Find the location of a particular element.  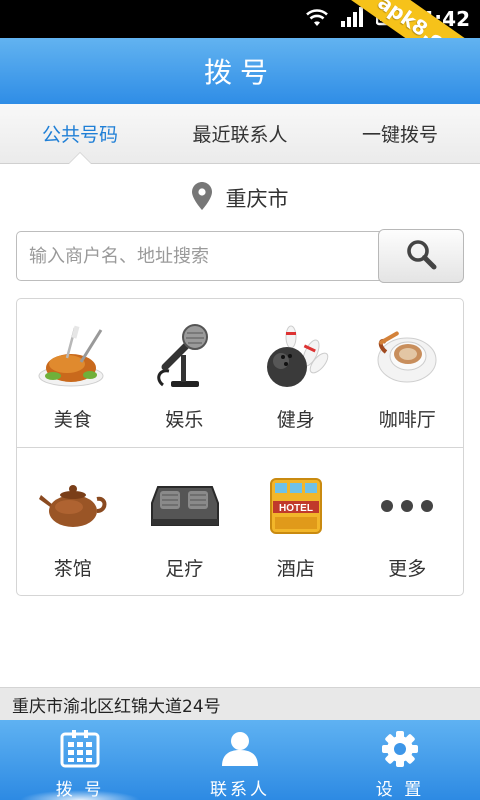

nav-label: 设 置 is located at coordinates (400, 790).